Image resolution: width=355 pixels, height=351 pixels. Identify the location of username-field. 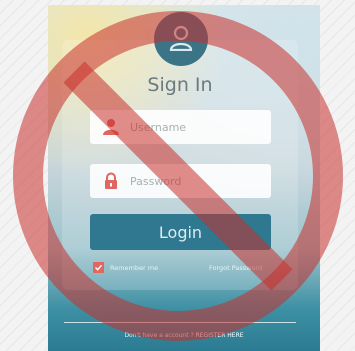
(180, 127).